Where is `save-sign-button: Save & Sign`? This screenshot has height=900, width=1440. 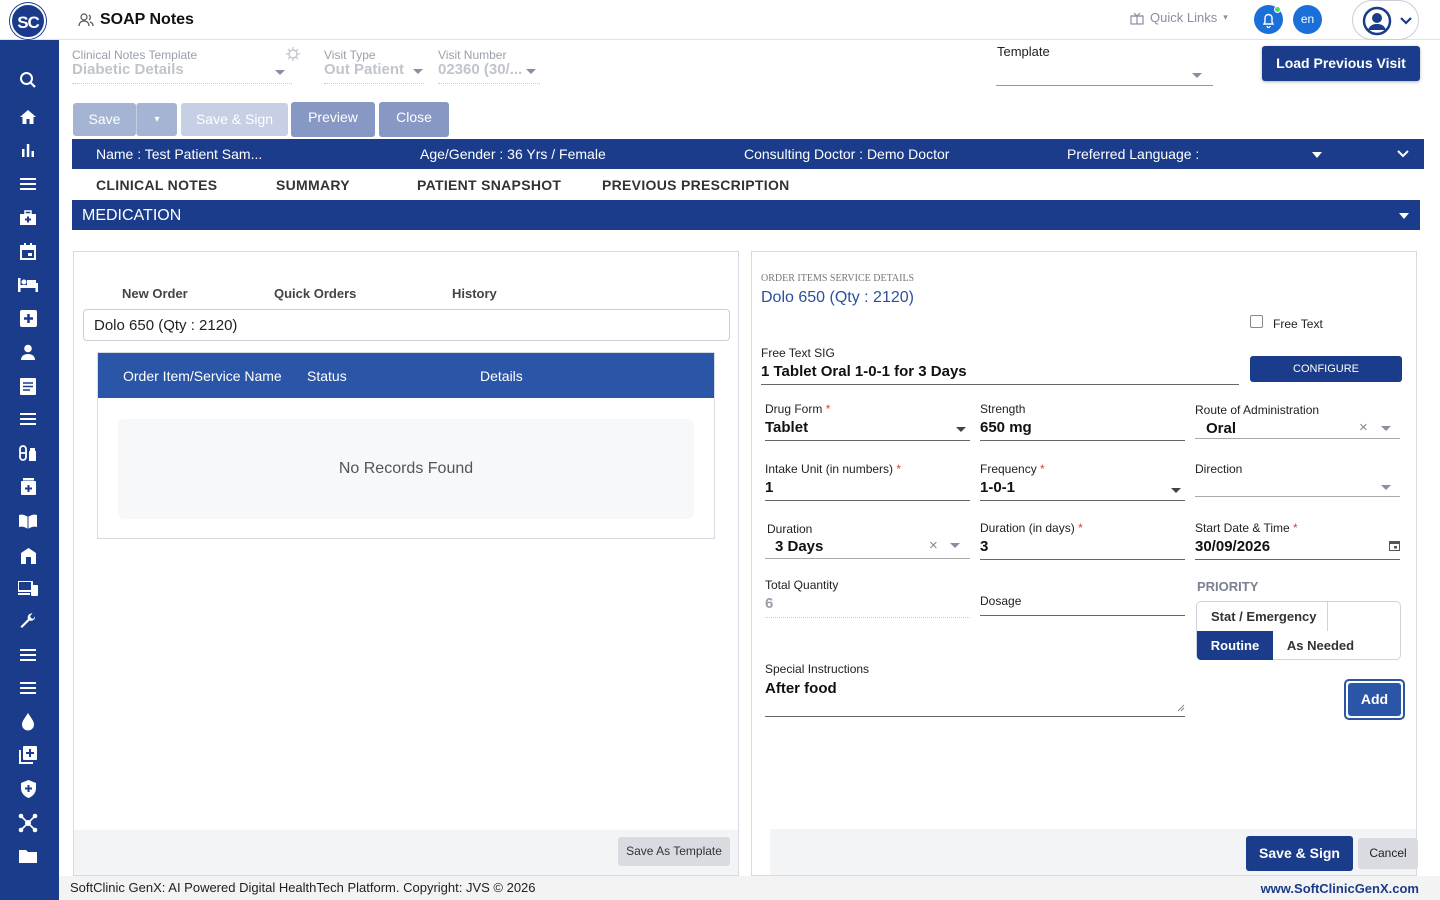 save-sign-button: Save & Sign is located at coordinates (1299, 853).